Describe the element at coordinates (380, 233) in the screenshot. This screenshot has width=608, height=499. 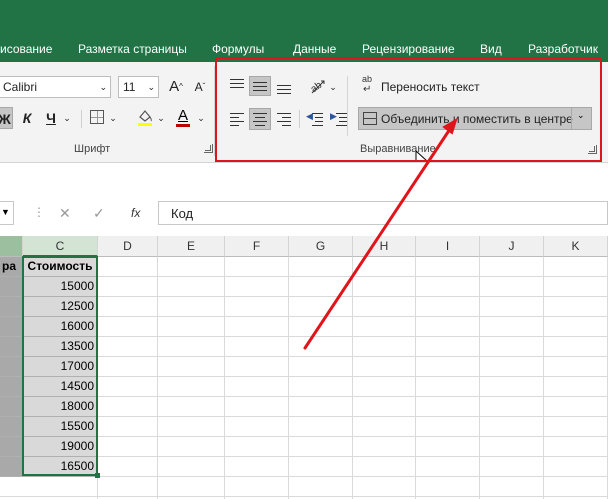
I see `annotation-arrow` at that location.